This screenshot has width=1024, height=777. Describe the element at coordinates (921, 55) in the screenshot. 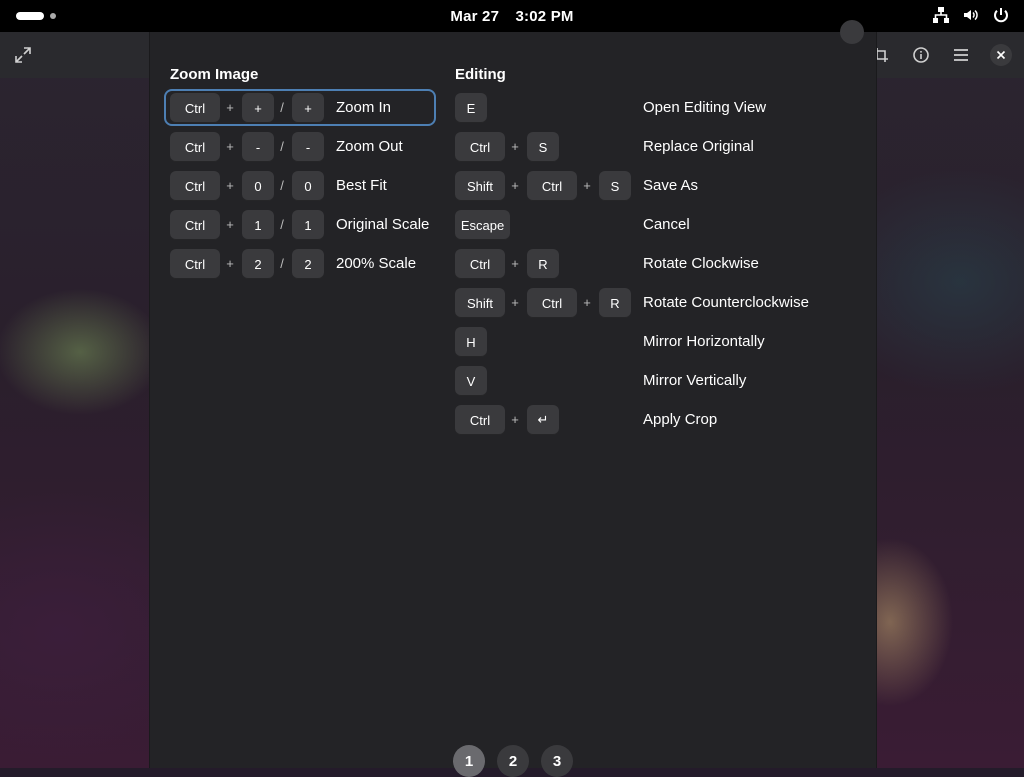

I see `info-icon` at that location.